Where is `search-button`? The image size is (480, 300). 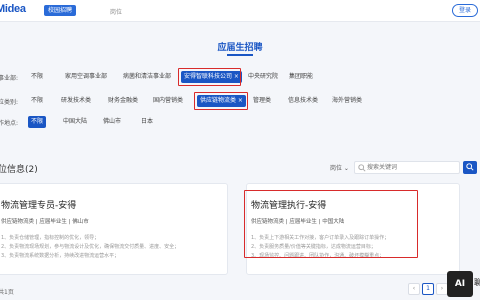
search-button is located at coordinates (470, 167).